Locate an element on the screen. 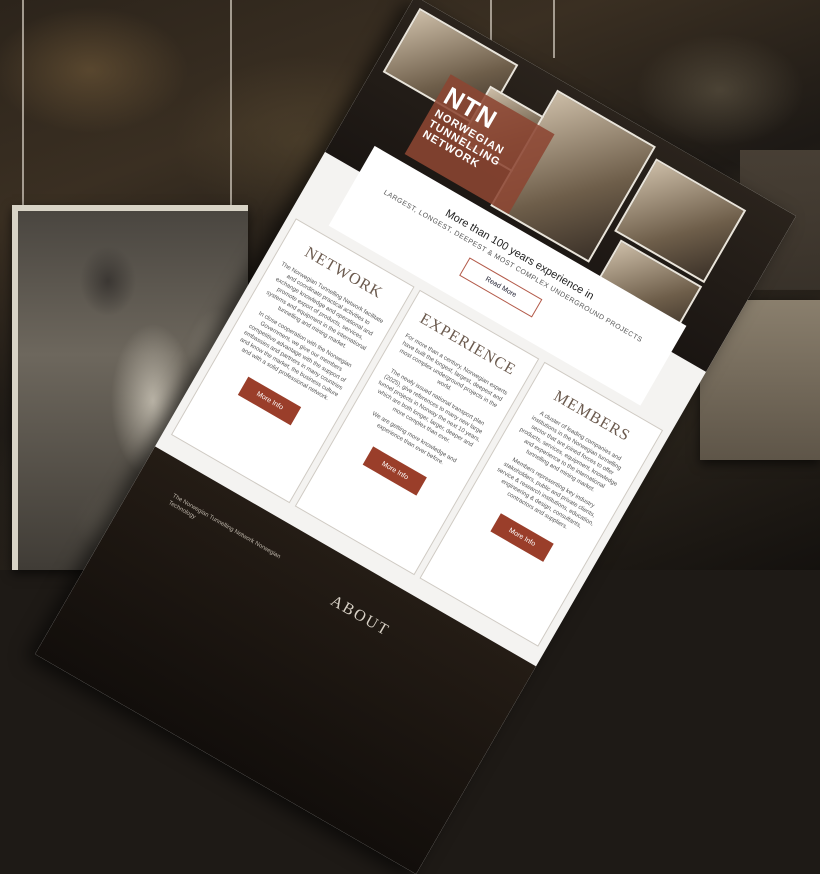  about-heading: ABOUT is located at coordinates (360, 616).